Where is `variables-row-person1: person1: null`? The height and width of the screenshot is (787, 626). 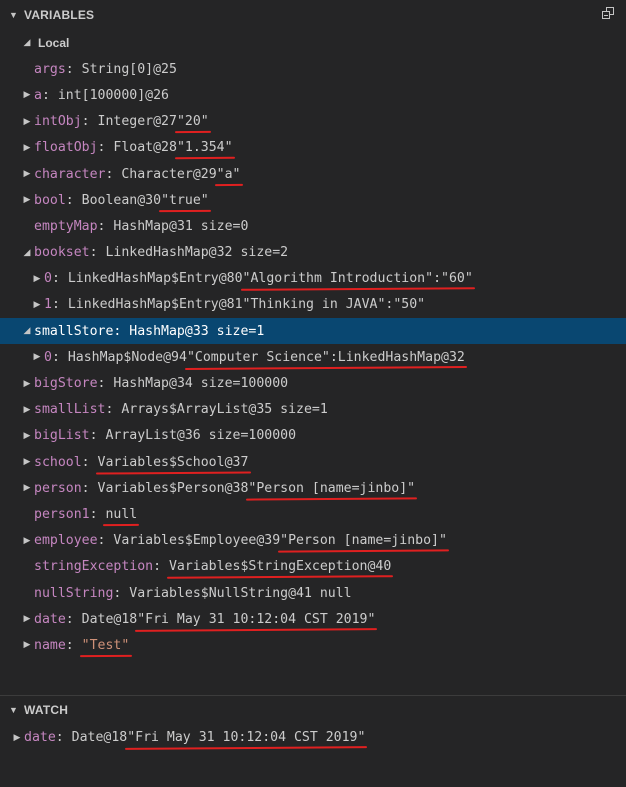
variables-row-person1: person1: null is located at coordinates (313, 514).